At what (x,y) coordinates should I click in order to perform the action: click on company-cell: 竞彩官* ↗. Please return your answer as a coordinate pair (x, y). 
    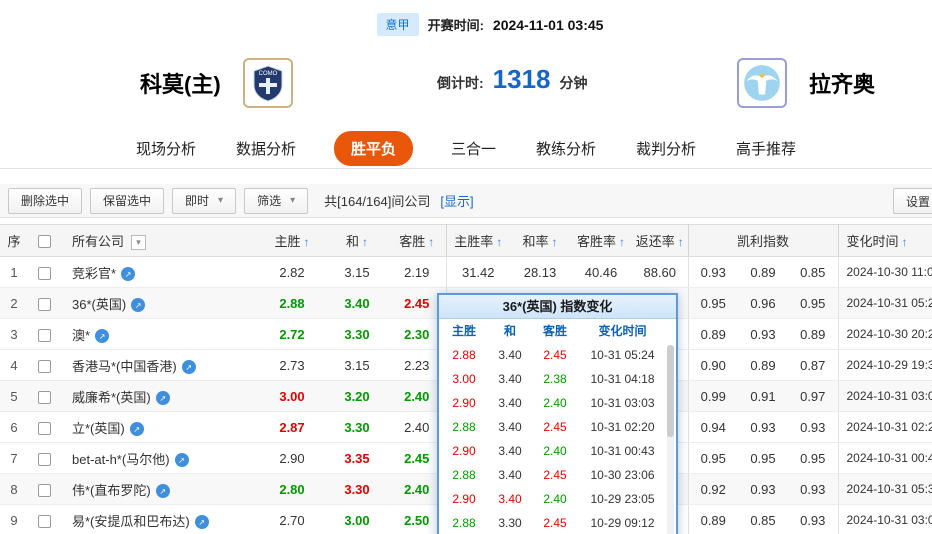
    Looking at the image, I should click on (159, 272).